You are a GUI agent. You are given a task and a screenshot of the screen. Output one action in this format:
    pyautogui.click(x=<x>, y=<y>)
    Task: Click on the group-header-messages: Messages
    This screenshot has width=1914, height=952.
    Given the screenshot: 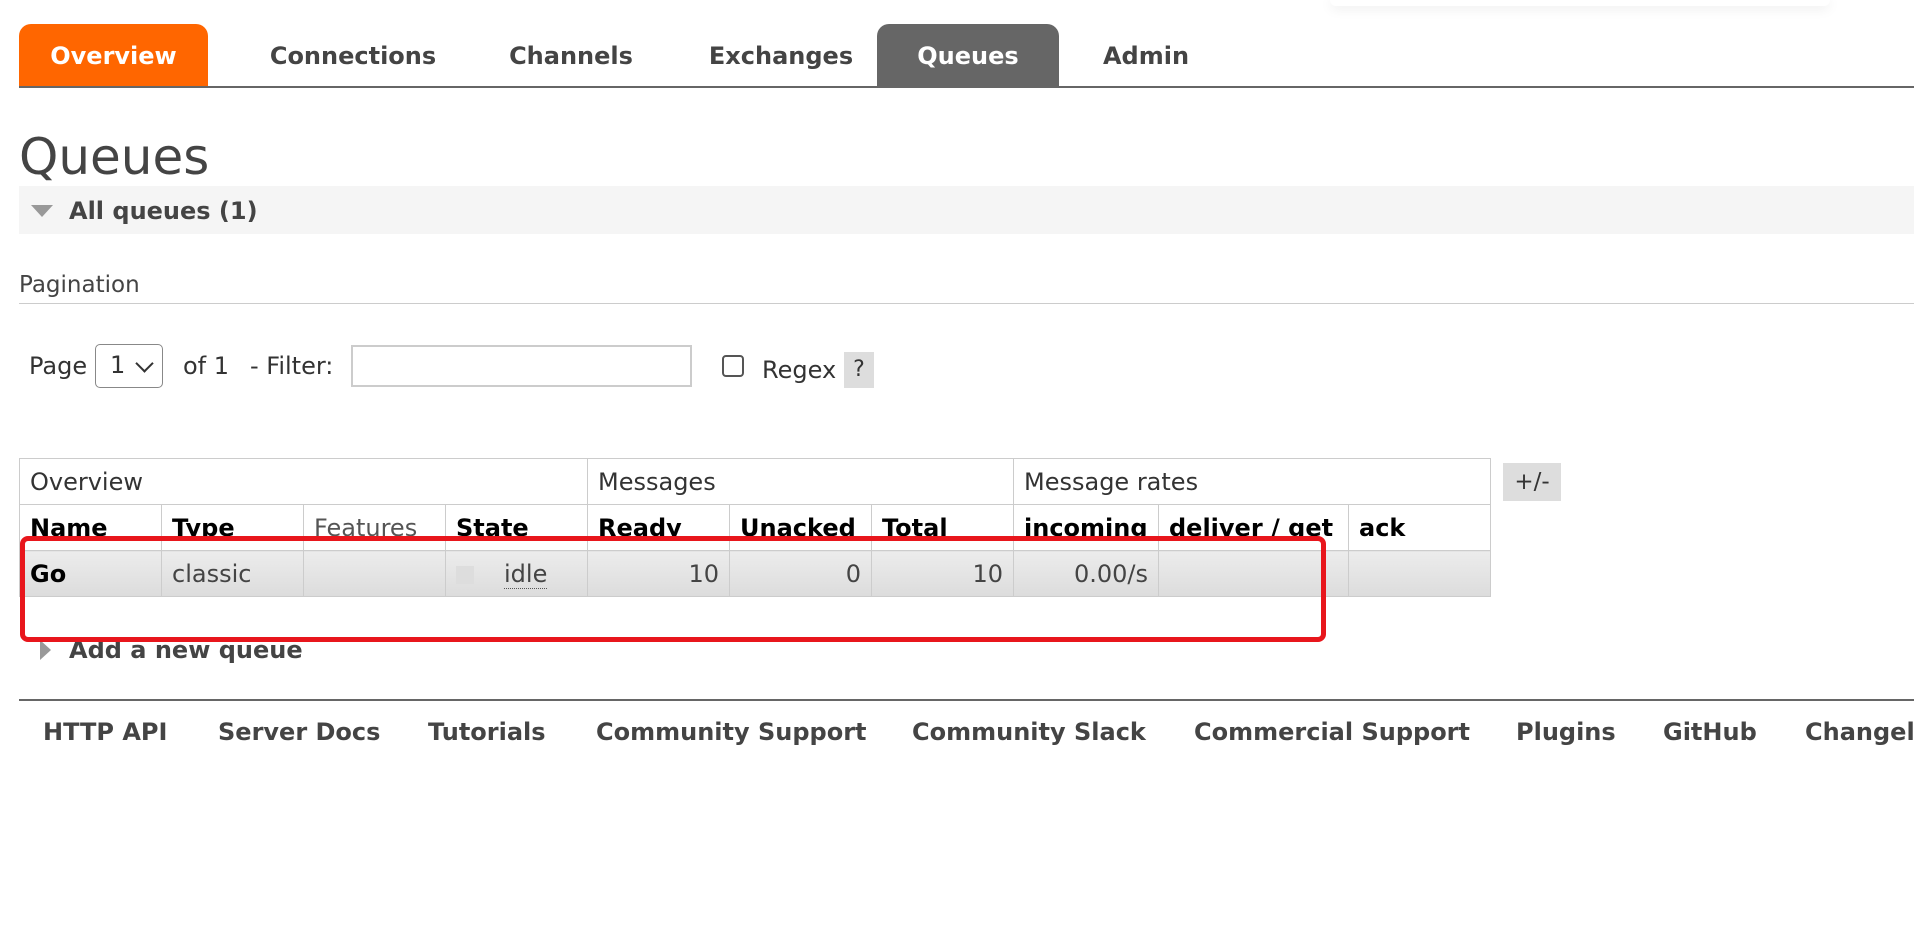 What is the action you would take?
    pyautogui.click(x=800, y=481)
    